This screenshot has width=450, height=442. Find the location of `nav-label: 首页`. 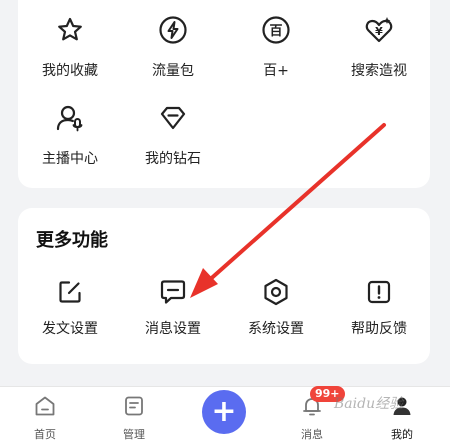

nav-label: 首页 is located at coordinates (45, 434).